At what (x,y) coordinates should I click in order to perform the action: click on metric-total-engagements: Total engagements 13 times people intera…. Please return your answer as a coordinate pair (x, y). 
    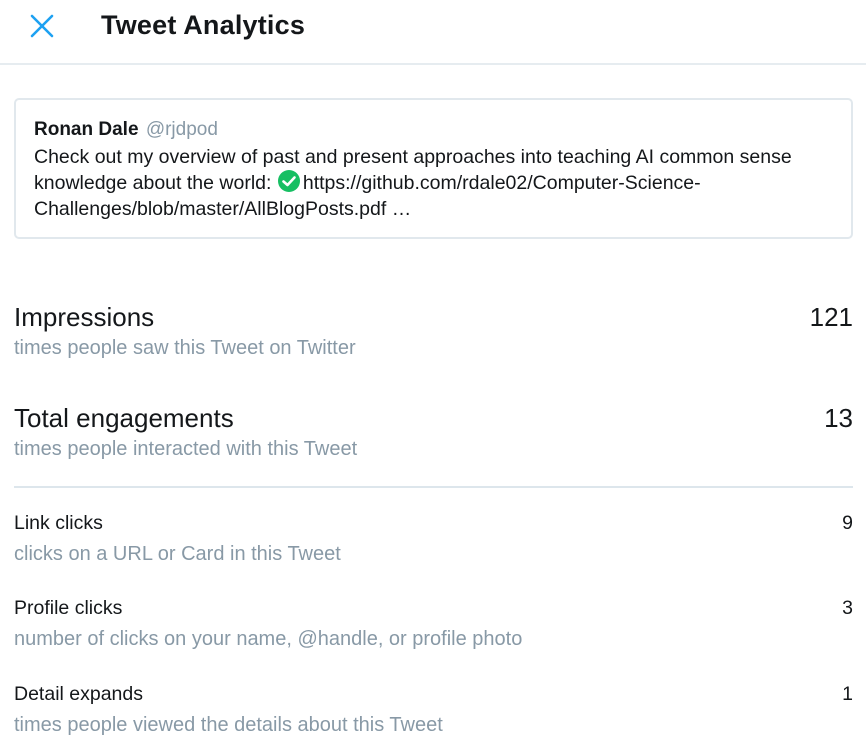
    Looking at the image, I should click on (433, 432).